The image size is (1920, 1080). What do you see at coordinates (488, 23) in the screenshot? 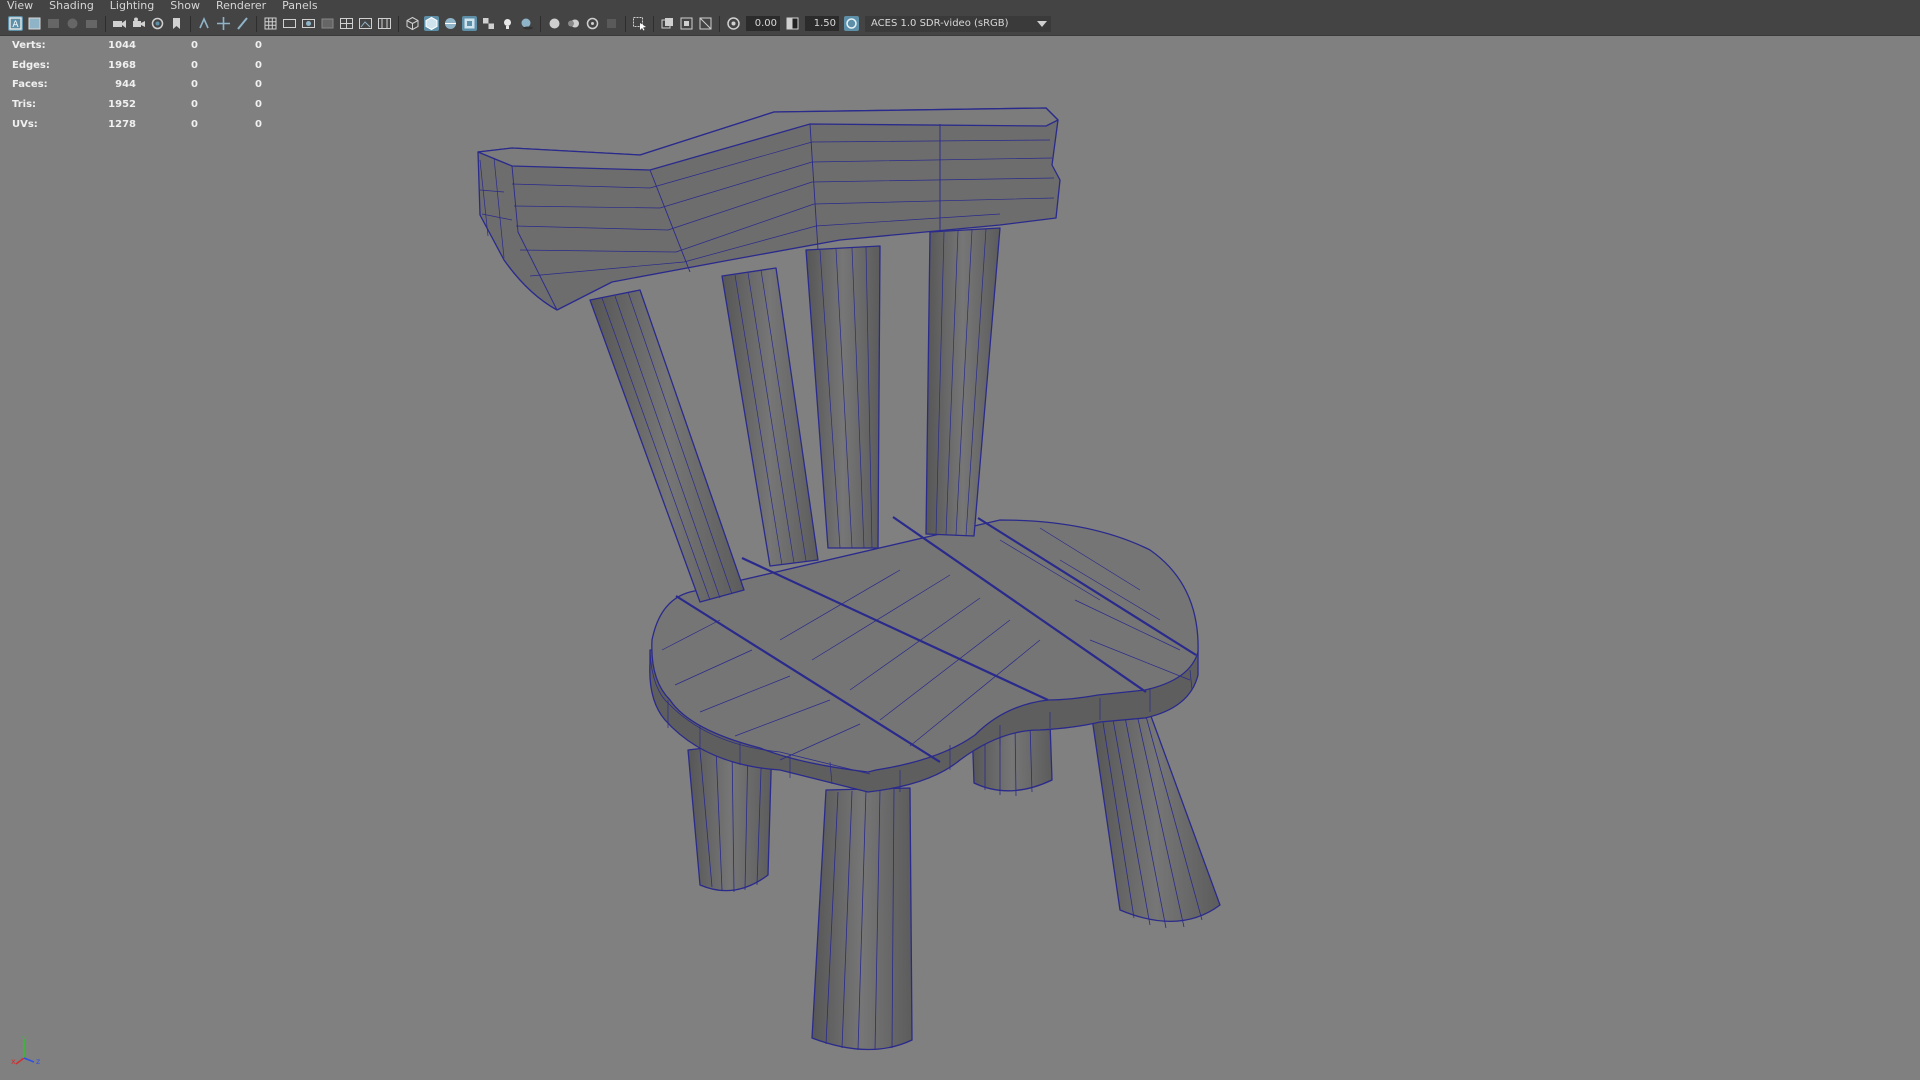
I see `checker-icon` at bounding box center [488, 23].